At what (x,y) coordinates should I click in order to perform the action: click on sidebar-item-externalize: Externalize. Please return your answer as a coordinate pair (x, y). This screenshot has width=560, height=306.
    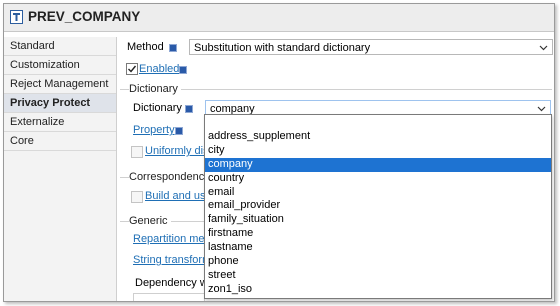
    Looking at the image, I should click on (60, 122).